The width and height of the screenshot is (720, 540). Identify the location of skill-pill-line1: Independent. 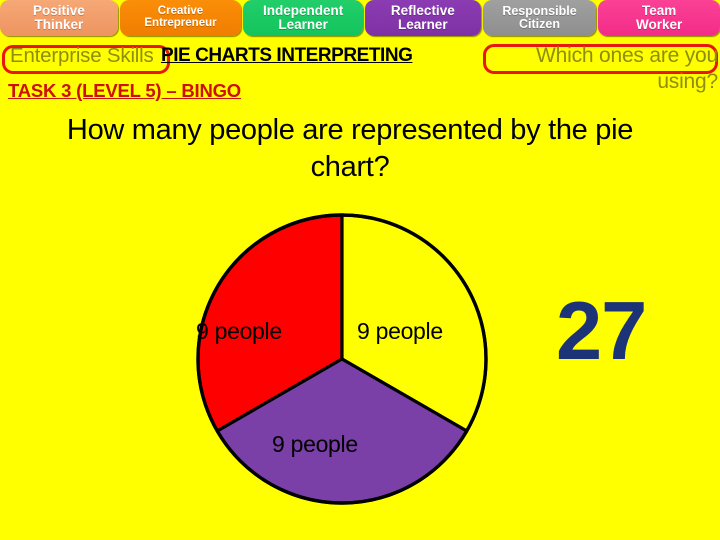
(303, 11).